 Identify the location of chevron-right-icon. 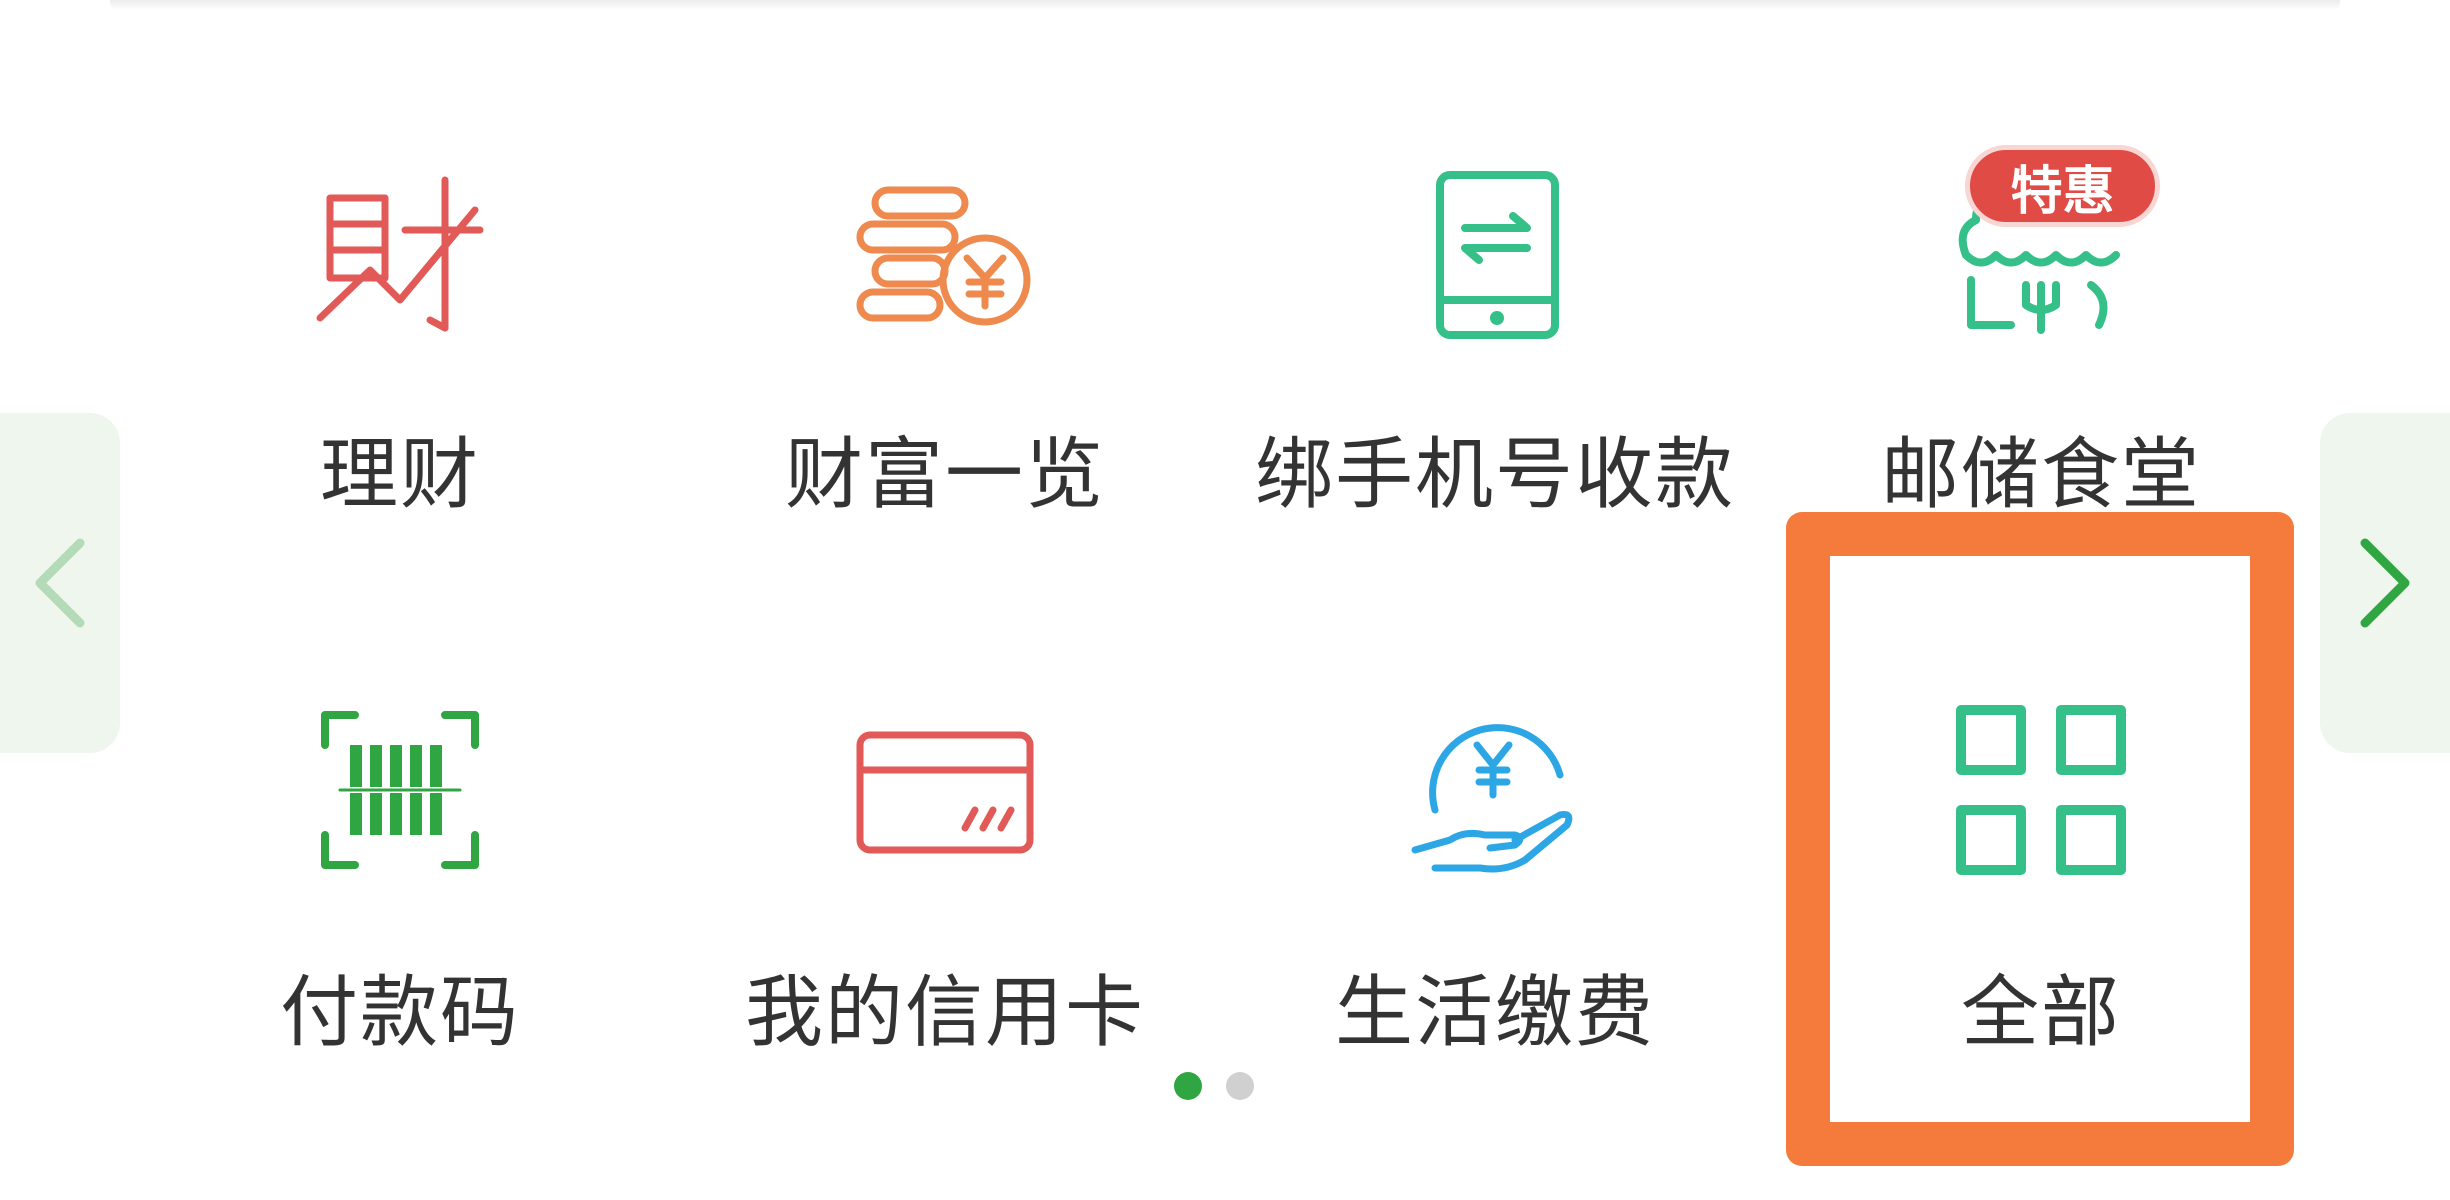
(2385, 583).